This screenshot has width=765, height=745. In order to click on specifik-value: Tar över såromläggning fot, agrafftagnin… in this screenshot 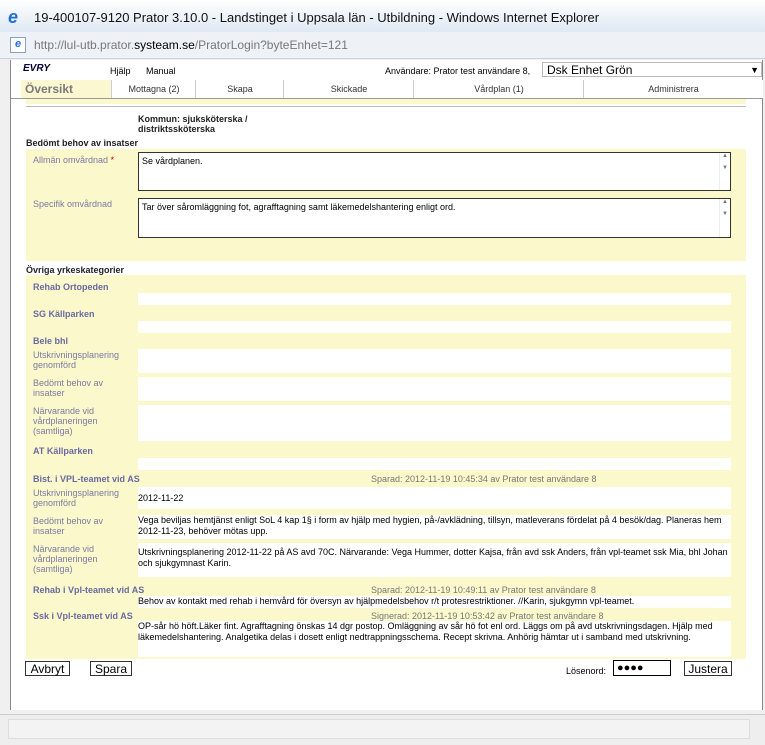, I will do `click(299, 207)`.